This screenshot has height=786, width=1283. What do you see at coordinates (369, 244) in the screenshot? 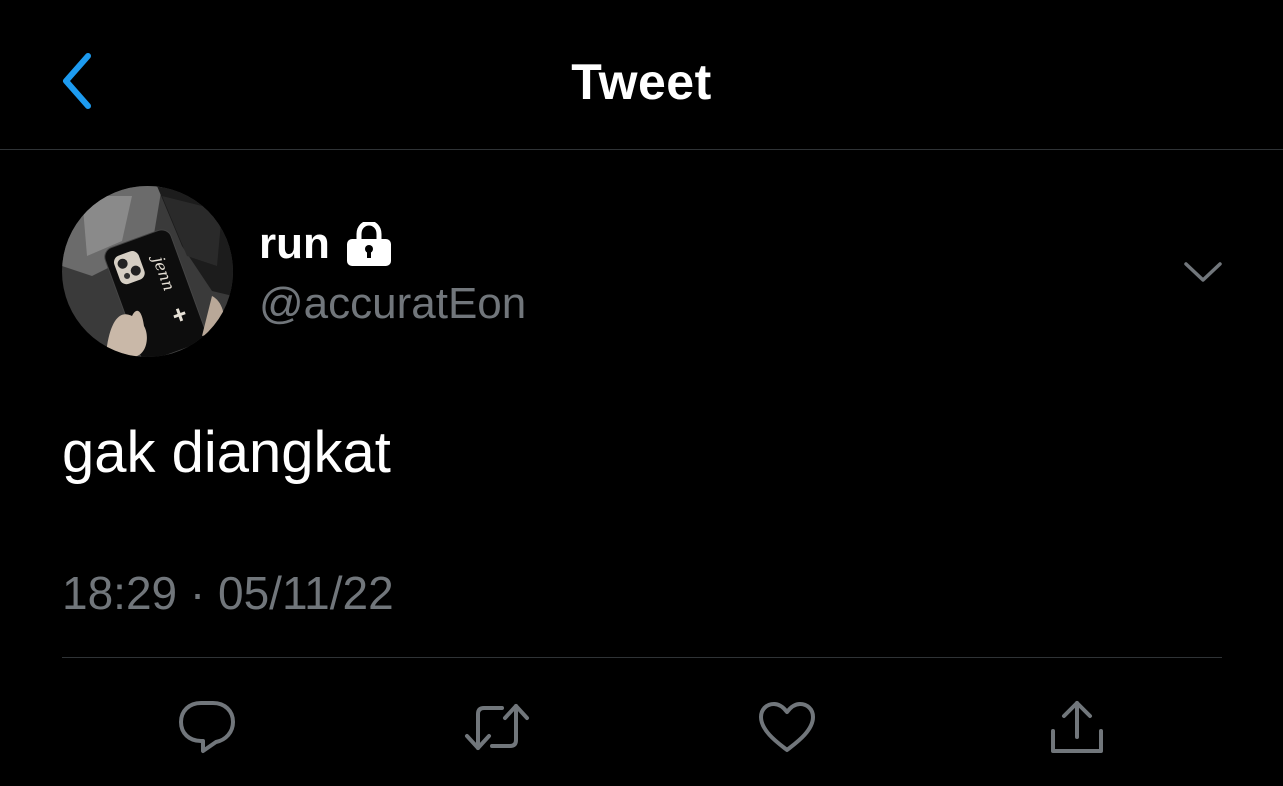
I see `lock-icon` at bounding box center [369, 244].